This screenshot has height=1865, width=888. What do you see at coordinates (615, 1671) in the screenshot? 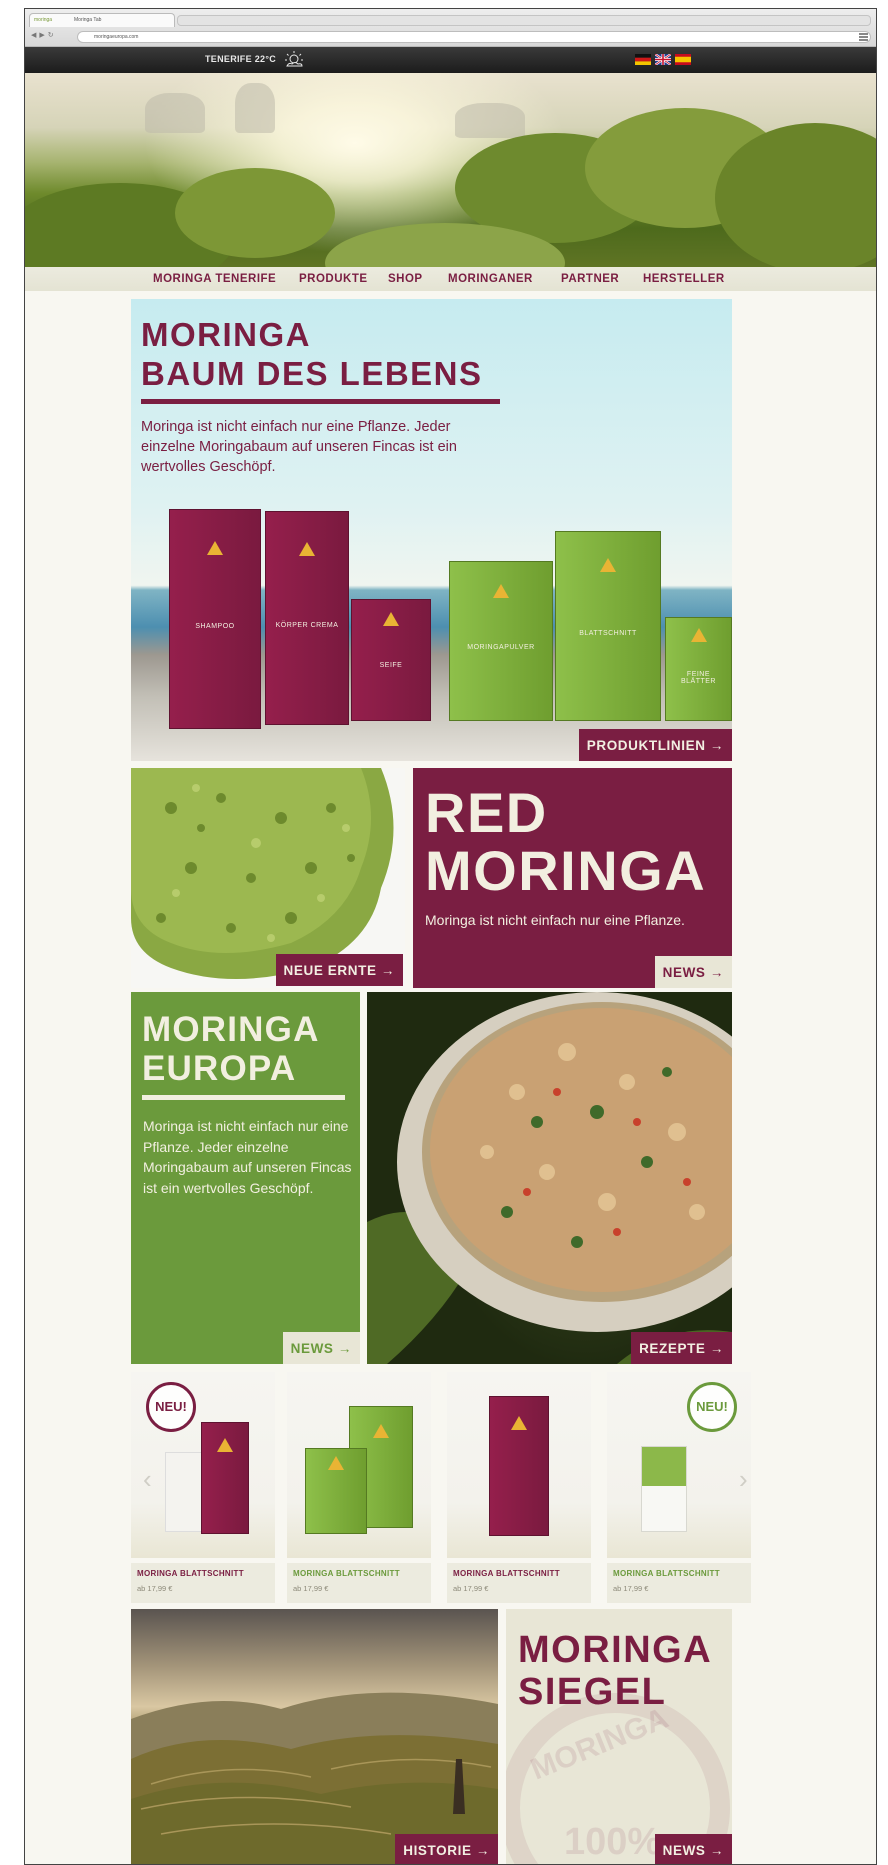
I see `tile-title: MORINGA SIEGEL` at bounding box center [615, 1671].